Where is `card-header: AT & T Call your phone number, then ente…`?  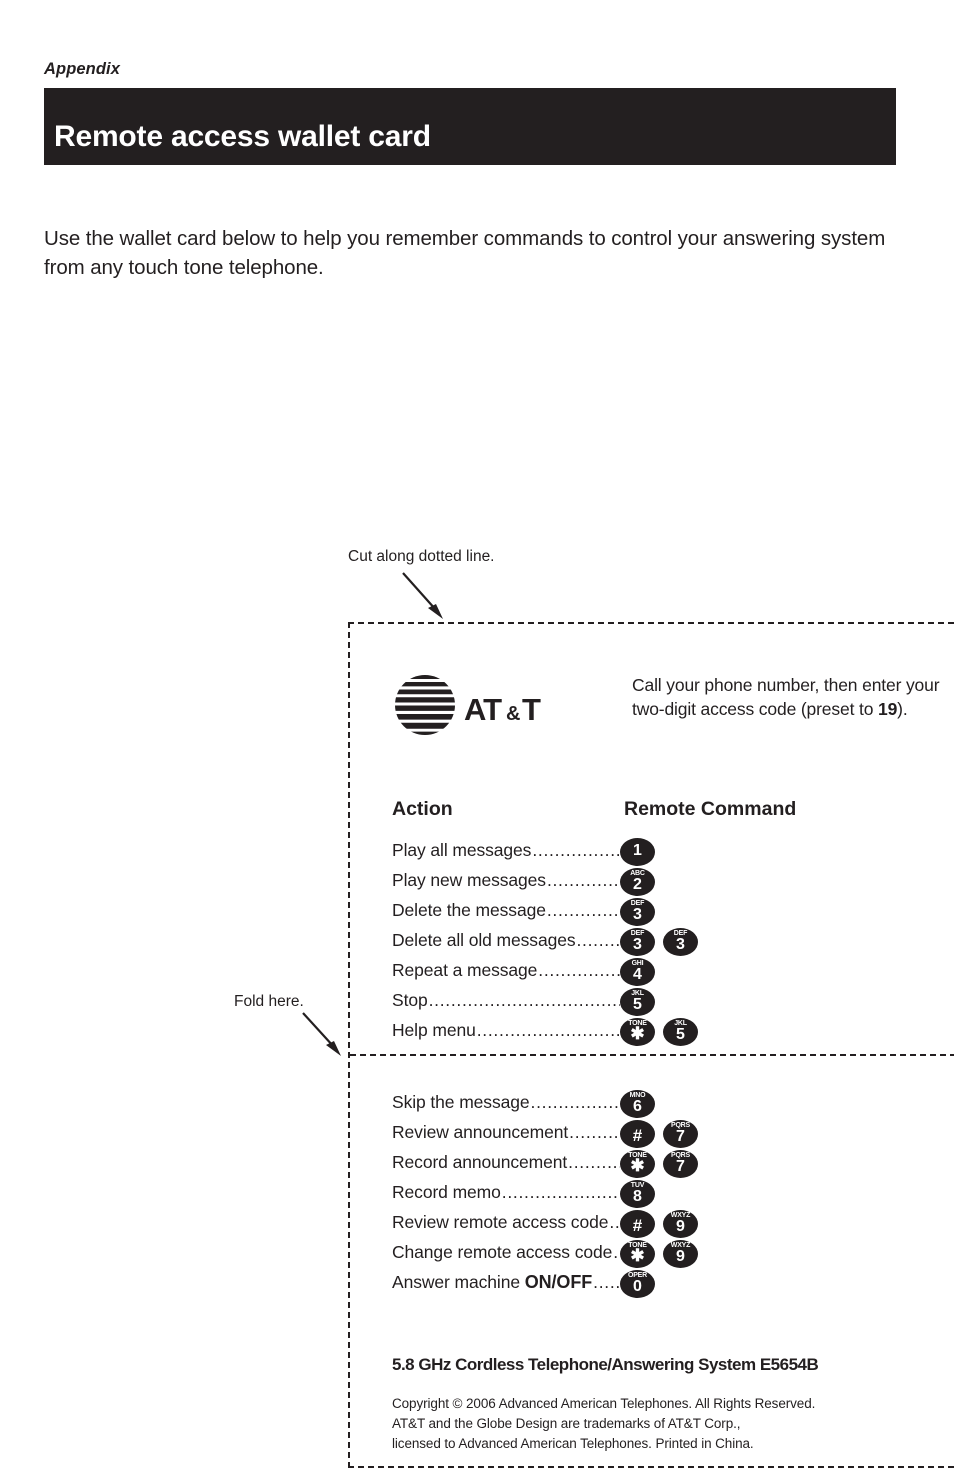 card-header: AT & T Call your phone number, then ente… is located at coordinates (667, 712).